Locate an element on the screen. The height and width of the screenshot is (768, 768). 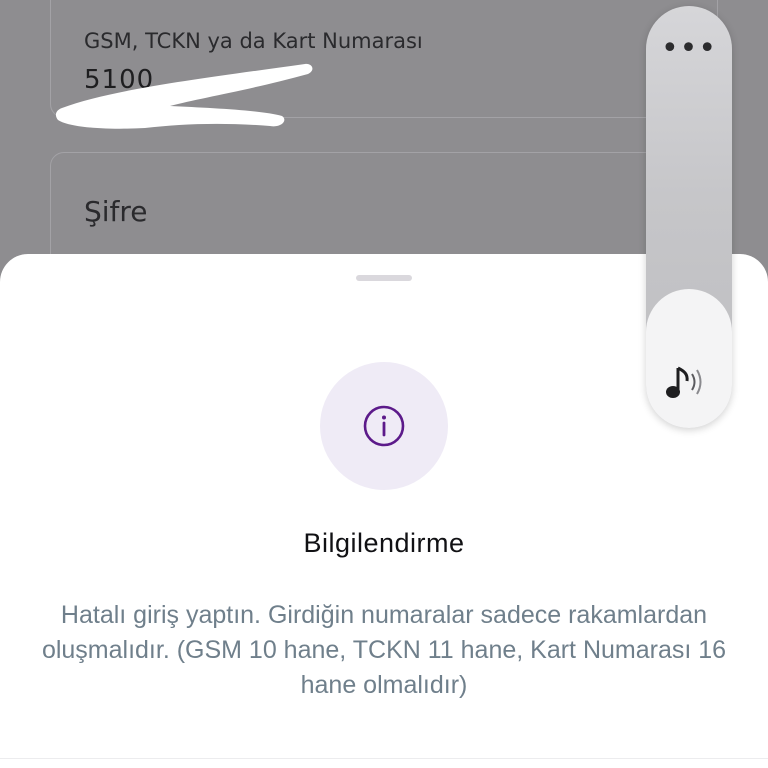
redaction-scribble is located at coordinates (184, 96).